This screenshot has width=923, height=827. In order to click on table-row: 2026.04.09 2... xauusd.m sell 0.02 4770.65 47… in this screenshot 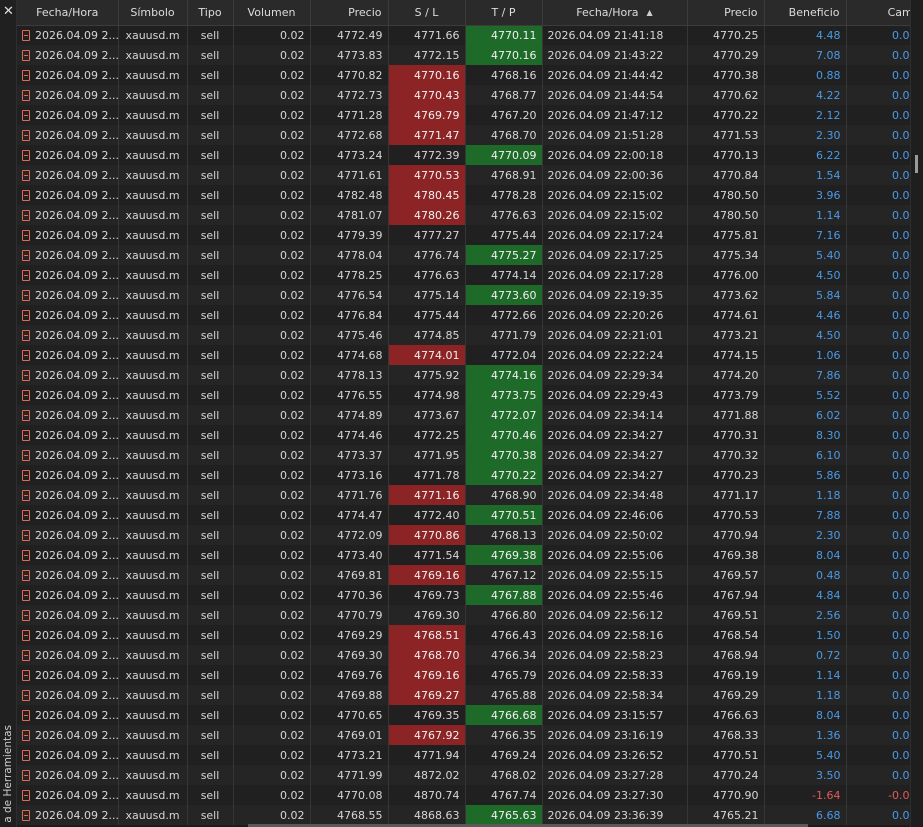, I will do `click(463, 715)`.